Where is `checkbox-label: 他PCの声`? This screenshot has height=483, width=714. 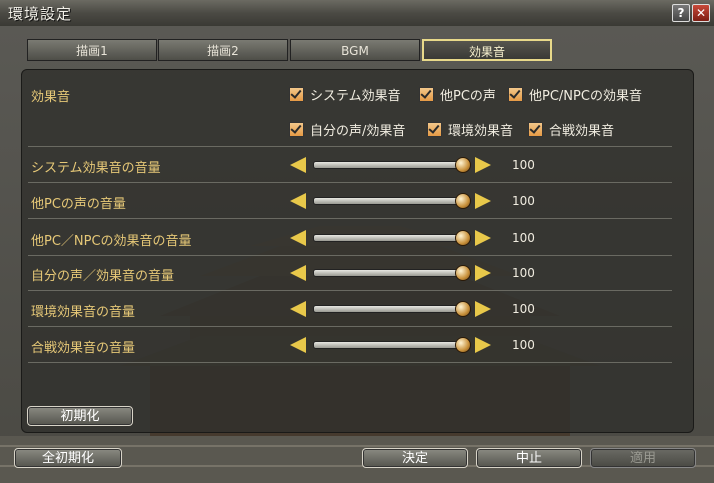 checkbox-label: 他PCの声 is located at coordinates (468, 96).